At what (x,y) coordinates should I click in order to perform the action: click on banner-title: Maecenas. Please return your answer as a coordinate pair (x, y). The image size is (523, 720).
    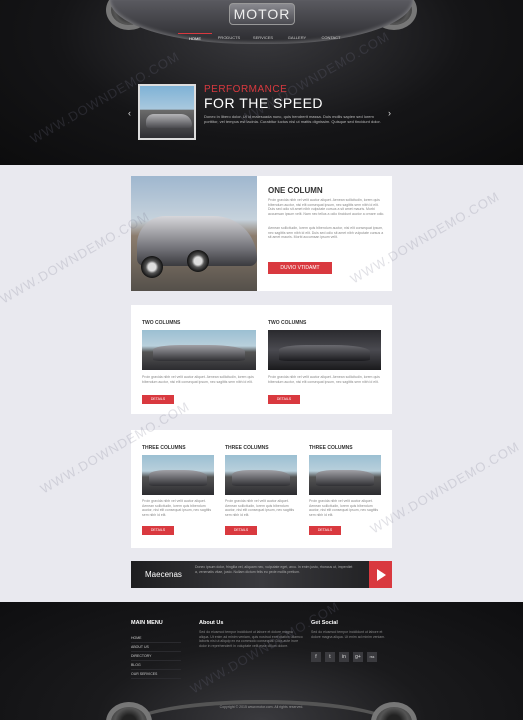
    Looking at the image, I should click on (163, 574).